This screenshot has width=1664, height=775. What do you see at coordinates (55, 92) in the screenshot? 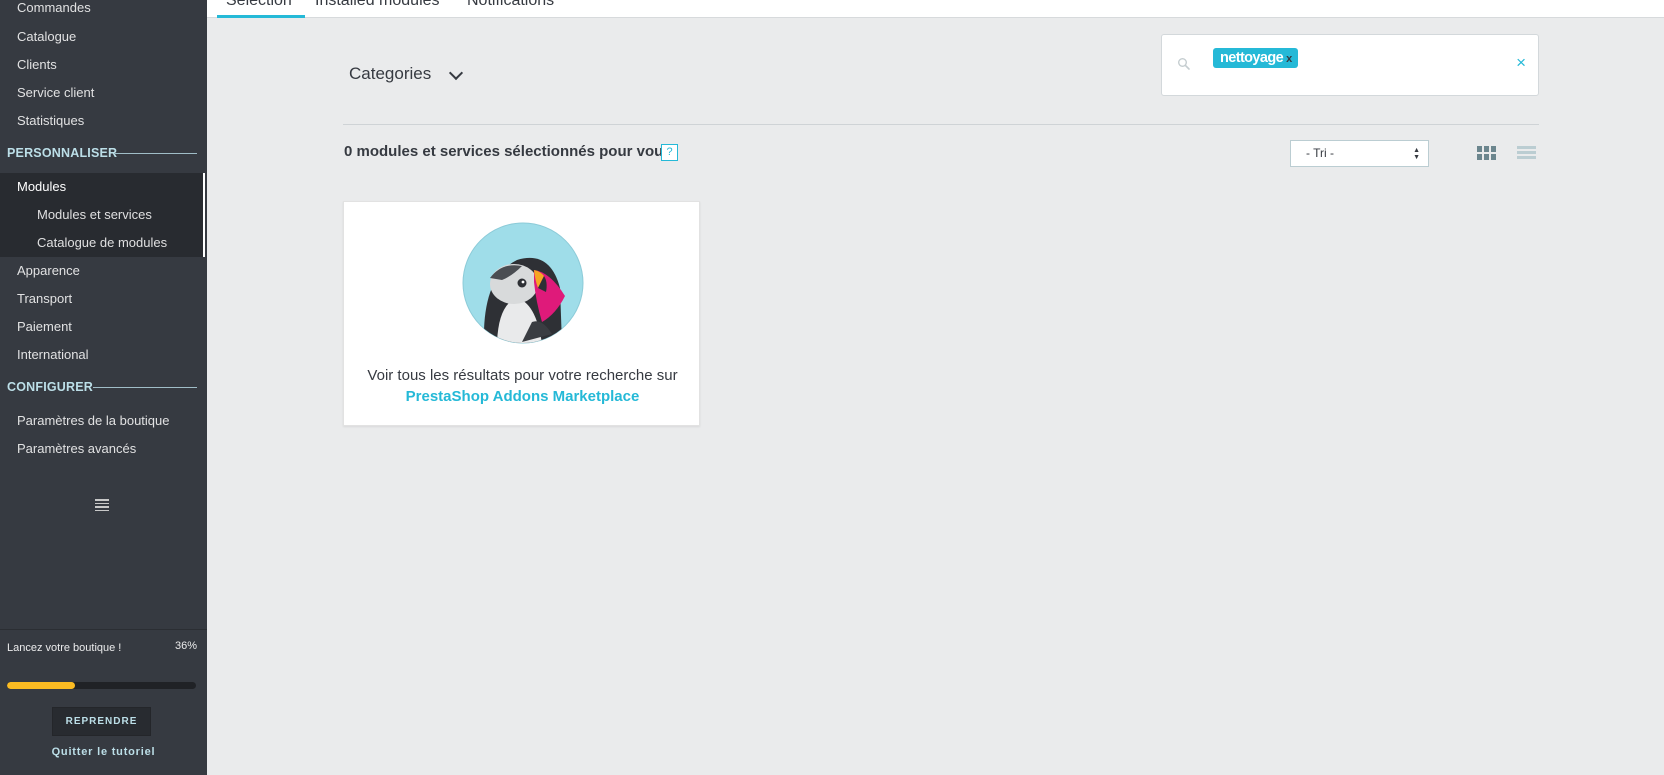
I see `sidebar-item-service-client: Service client` at bounding box center [55, 92].